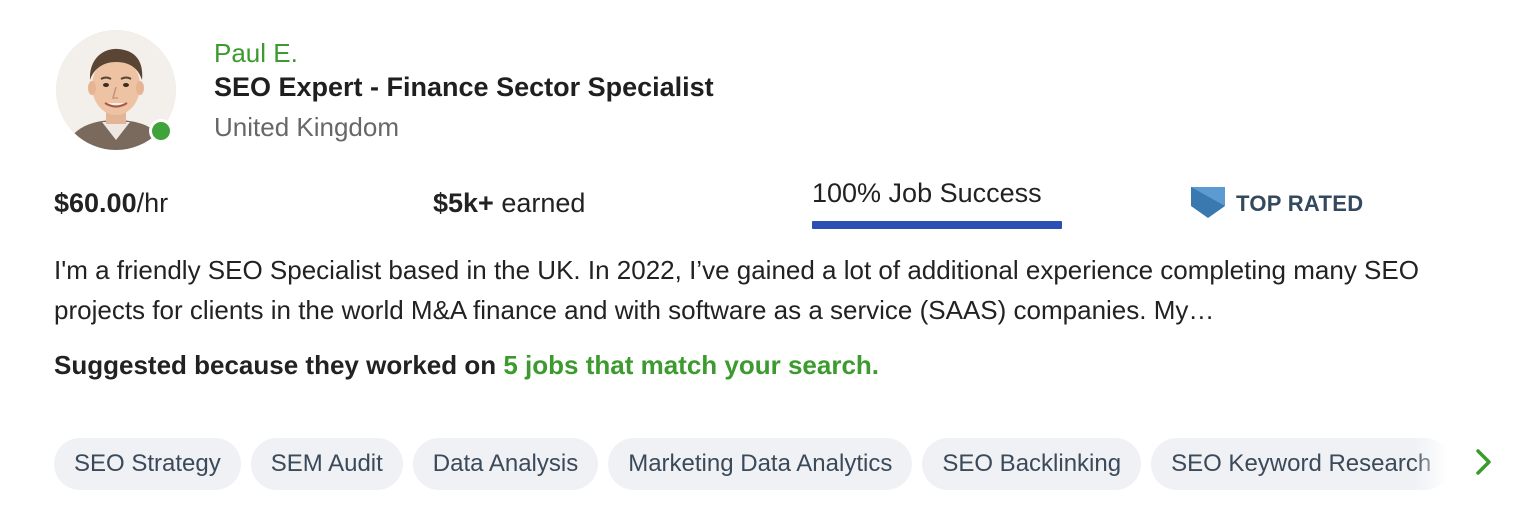 Image resolution: width=1536 pixels, height=526 pixels. Describe the element at coordinates (1300, 203) in the screenshot. I see `top-rated-label: TOP RATED` at that location.